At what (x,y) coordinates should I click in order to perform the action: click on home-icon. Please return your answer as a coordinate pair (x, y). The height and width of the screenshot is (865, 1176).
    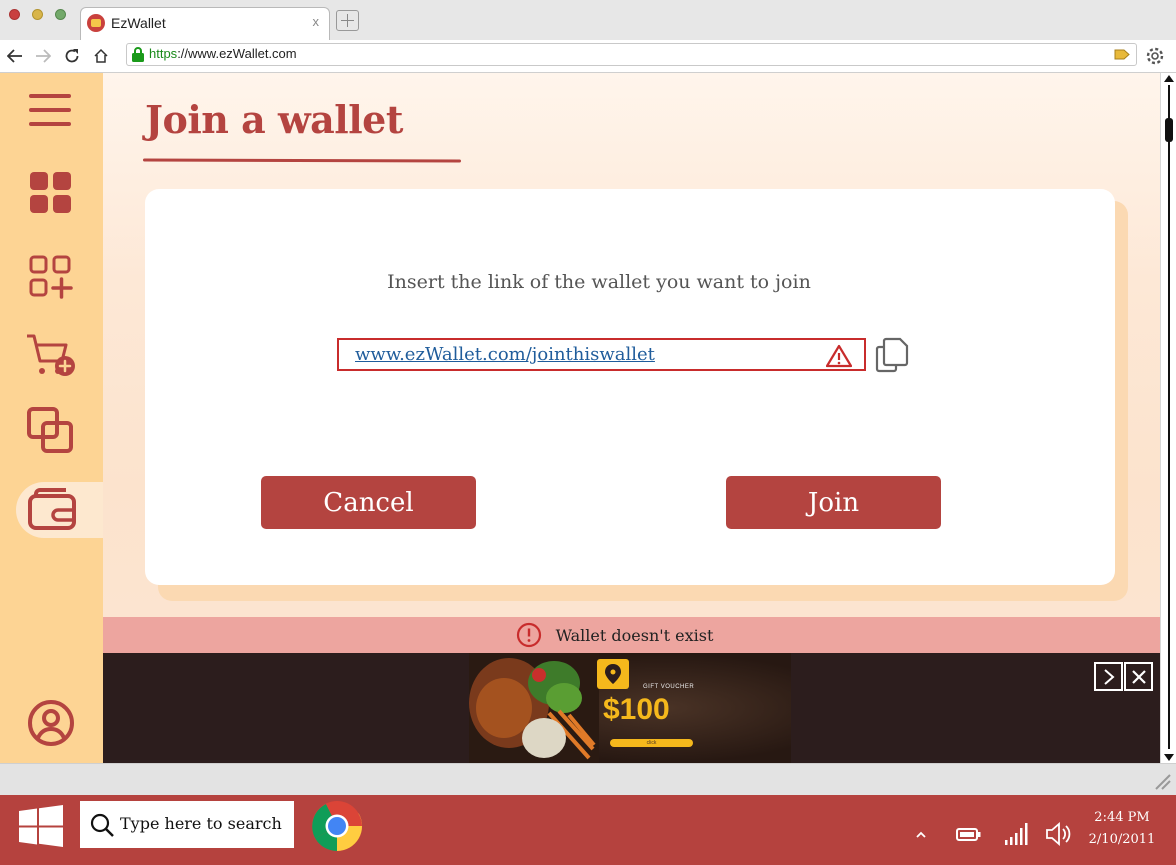
    Looking at the image, I should click on (101, 56).